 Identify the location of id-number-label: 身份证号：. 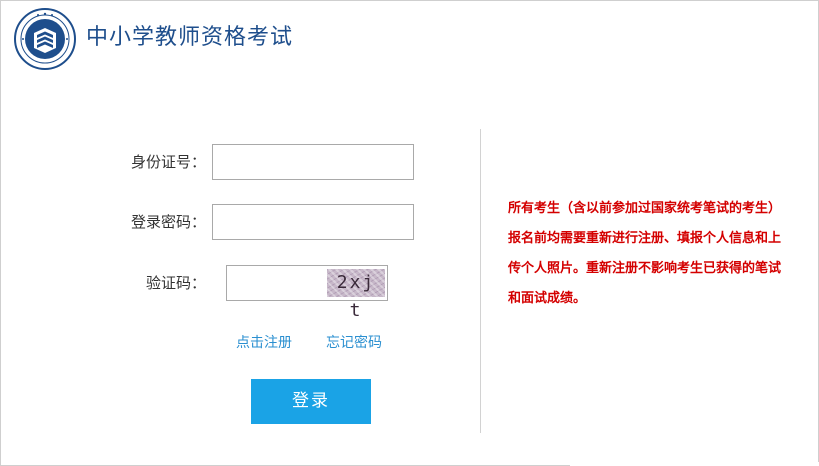
(168, 162).